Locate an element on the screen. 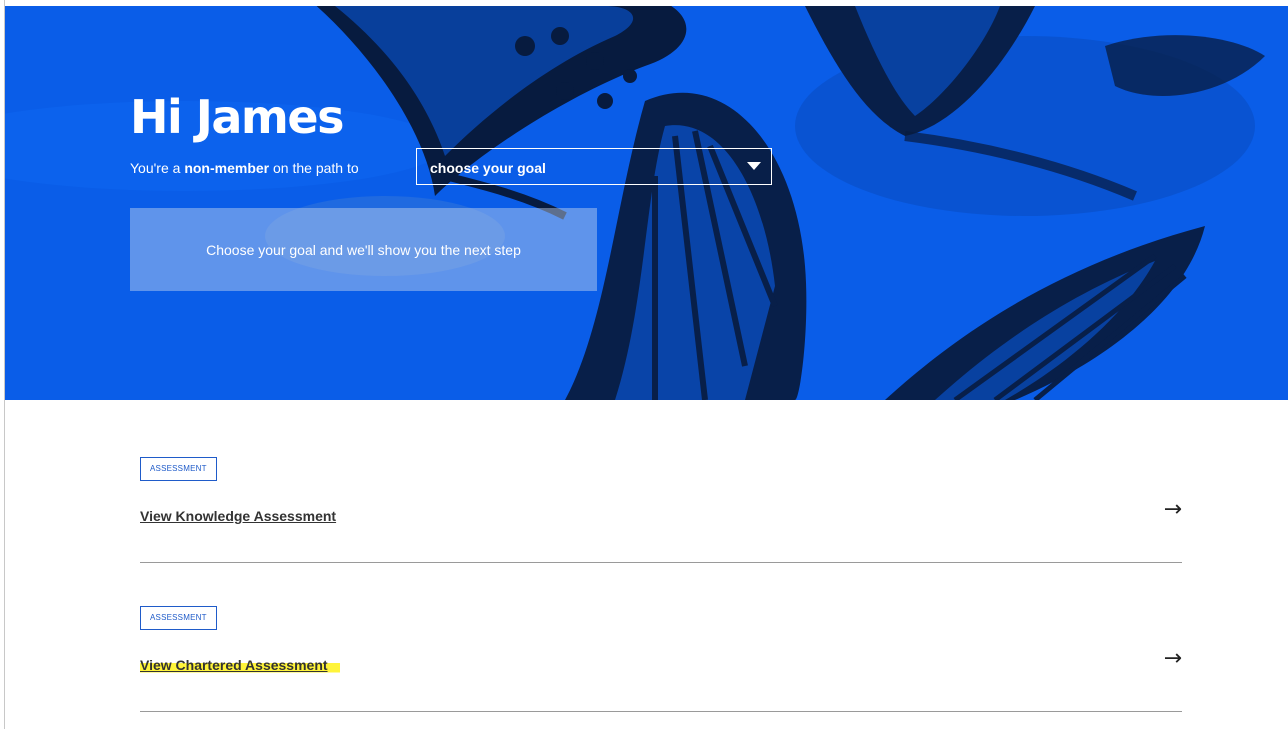 The width and height of the screenshot is (1288, 729). membership-level: non-member is located at coordinates (227, 168).